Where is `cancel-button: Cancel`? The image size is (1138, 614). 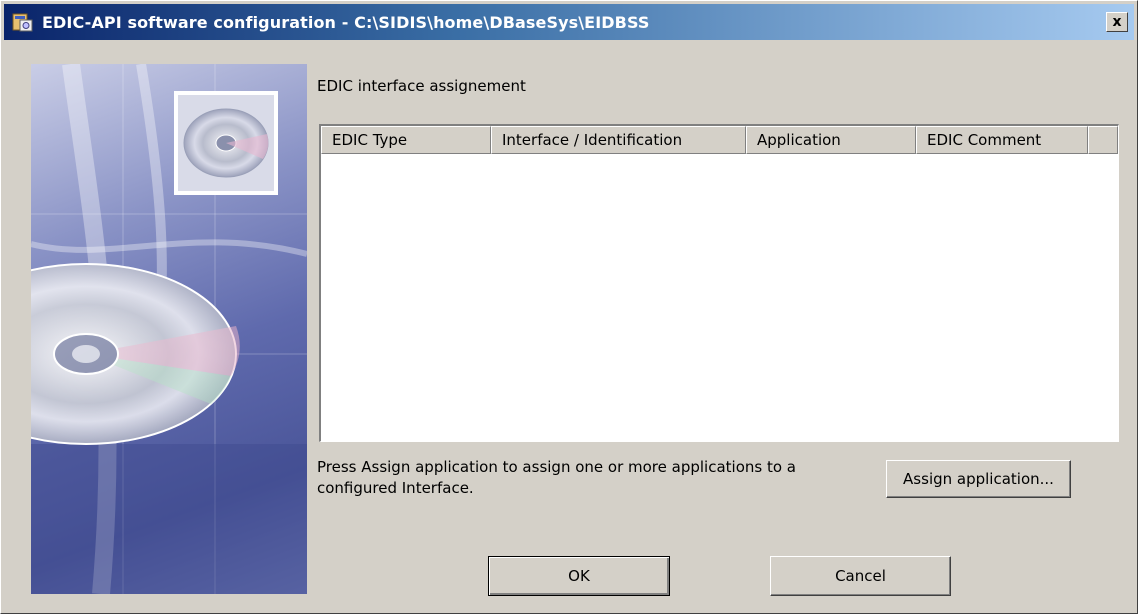 cancel-button: Cancel is located at coordinates (860, 576).